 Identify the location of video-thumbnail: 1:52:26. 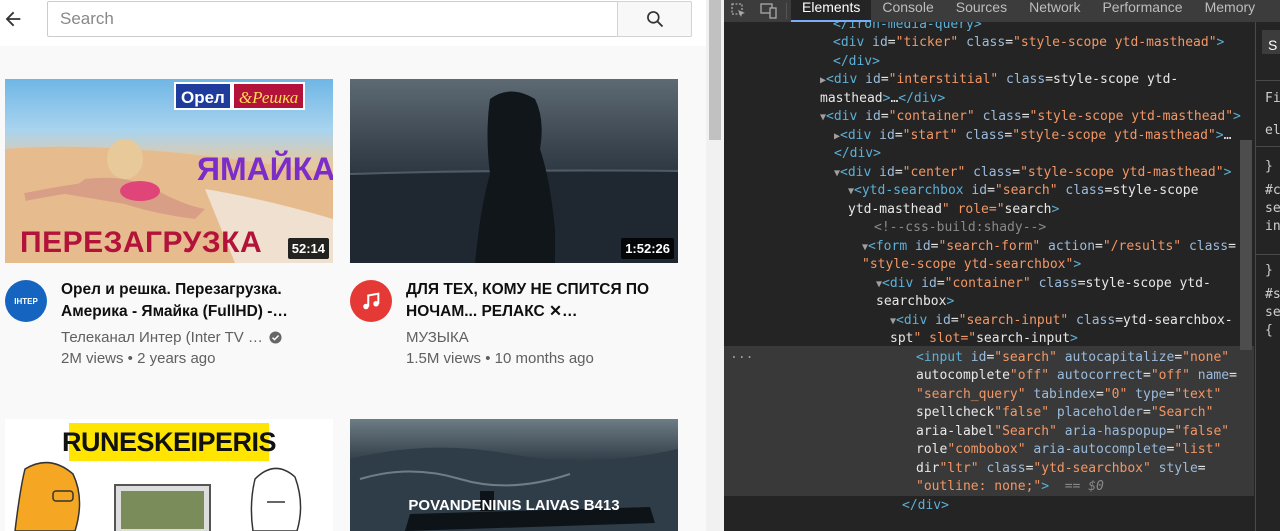
(514, 171).